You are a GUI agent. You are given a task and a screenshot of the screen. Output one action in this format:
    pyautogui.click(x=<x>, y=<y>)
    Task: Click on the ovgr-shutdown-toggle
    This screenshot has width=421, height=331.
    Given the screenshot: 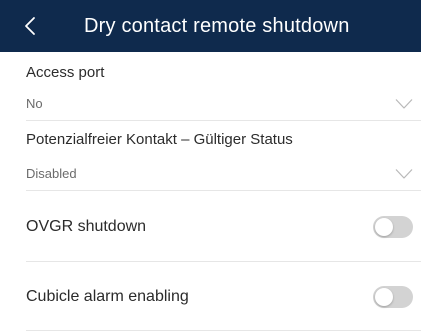 What is the action you would take?
    pyautogui.click(x=393, y=227)
    